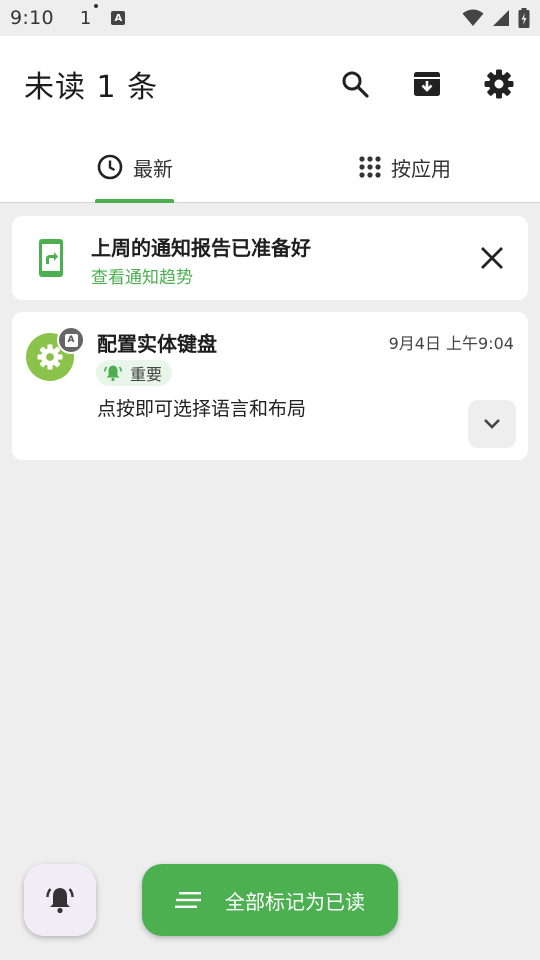 This screenshot has width=540, height=960. Describe the element at coordinates (146, 374) in the screenshot. I see `priority-label: 重要` at that location.